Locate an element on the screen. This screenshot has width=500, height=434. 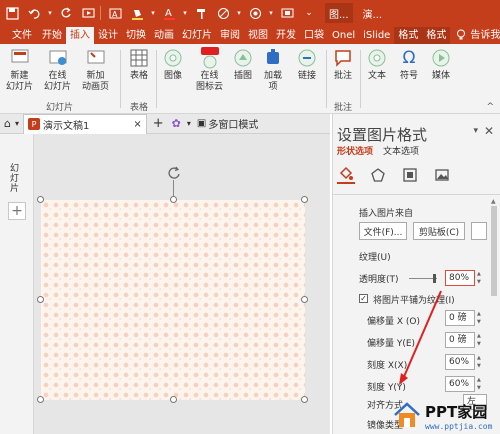
font-color-icon: A is located at coordinates (169, 13).